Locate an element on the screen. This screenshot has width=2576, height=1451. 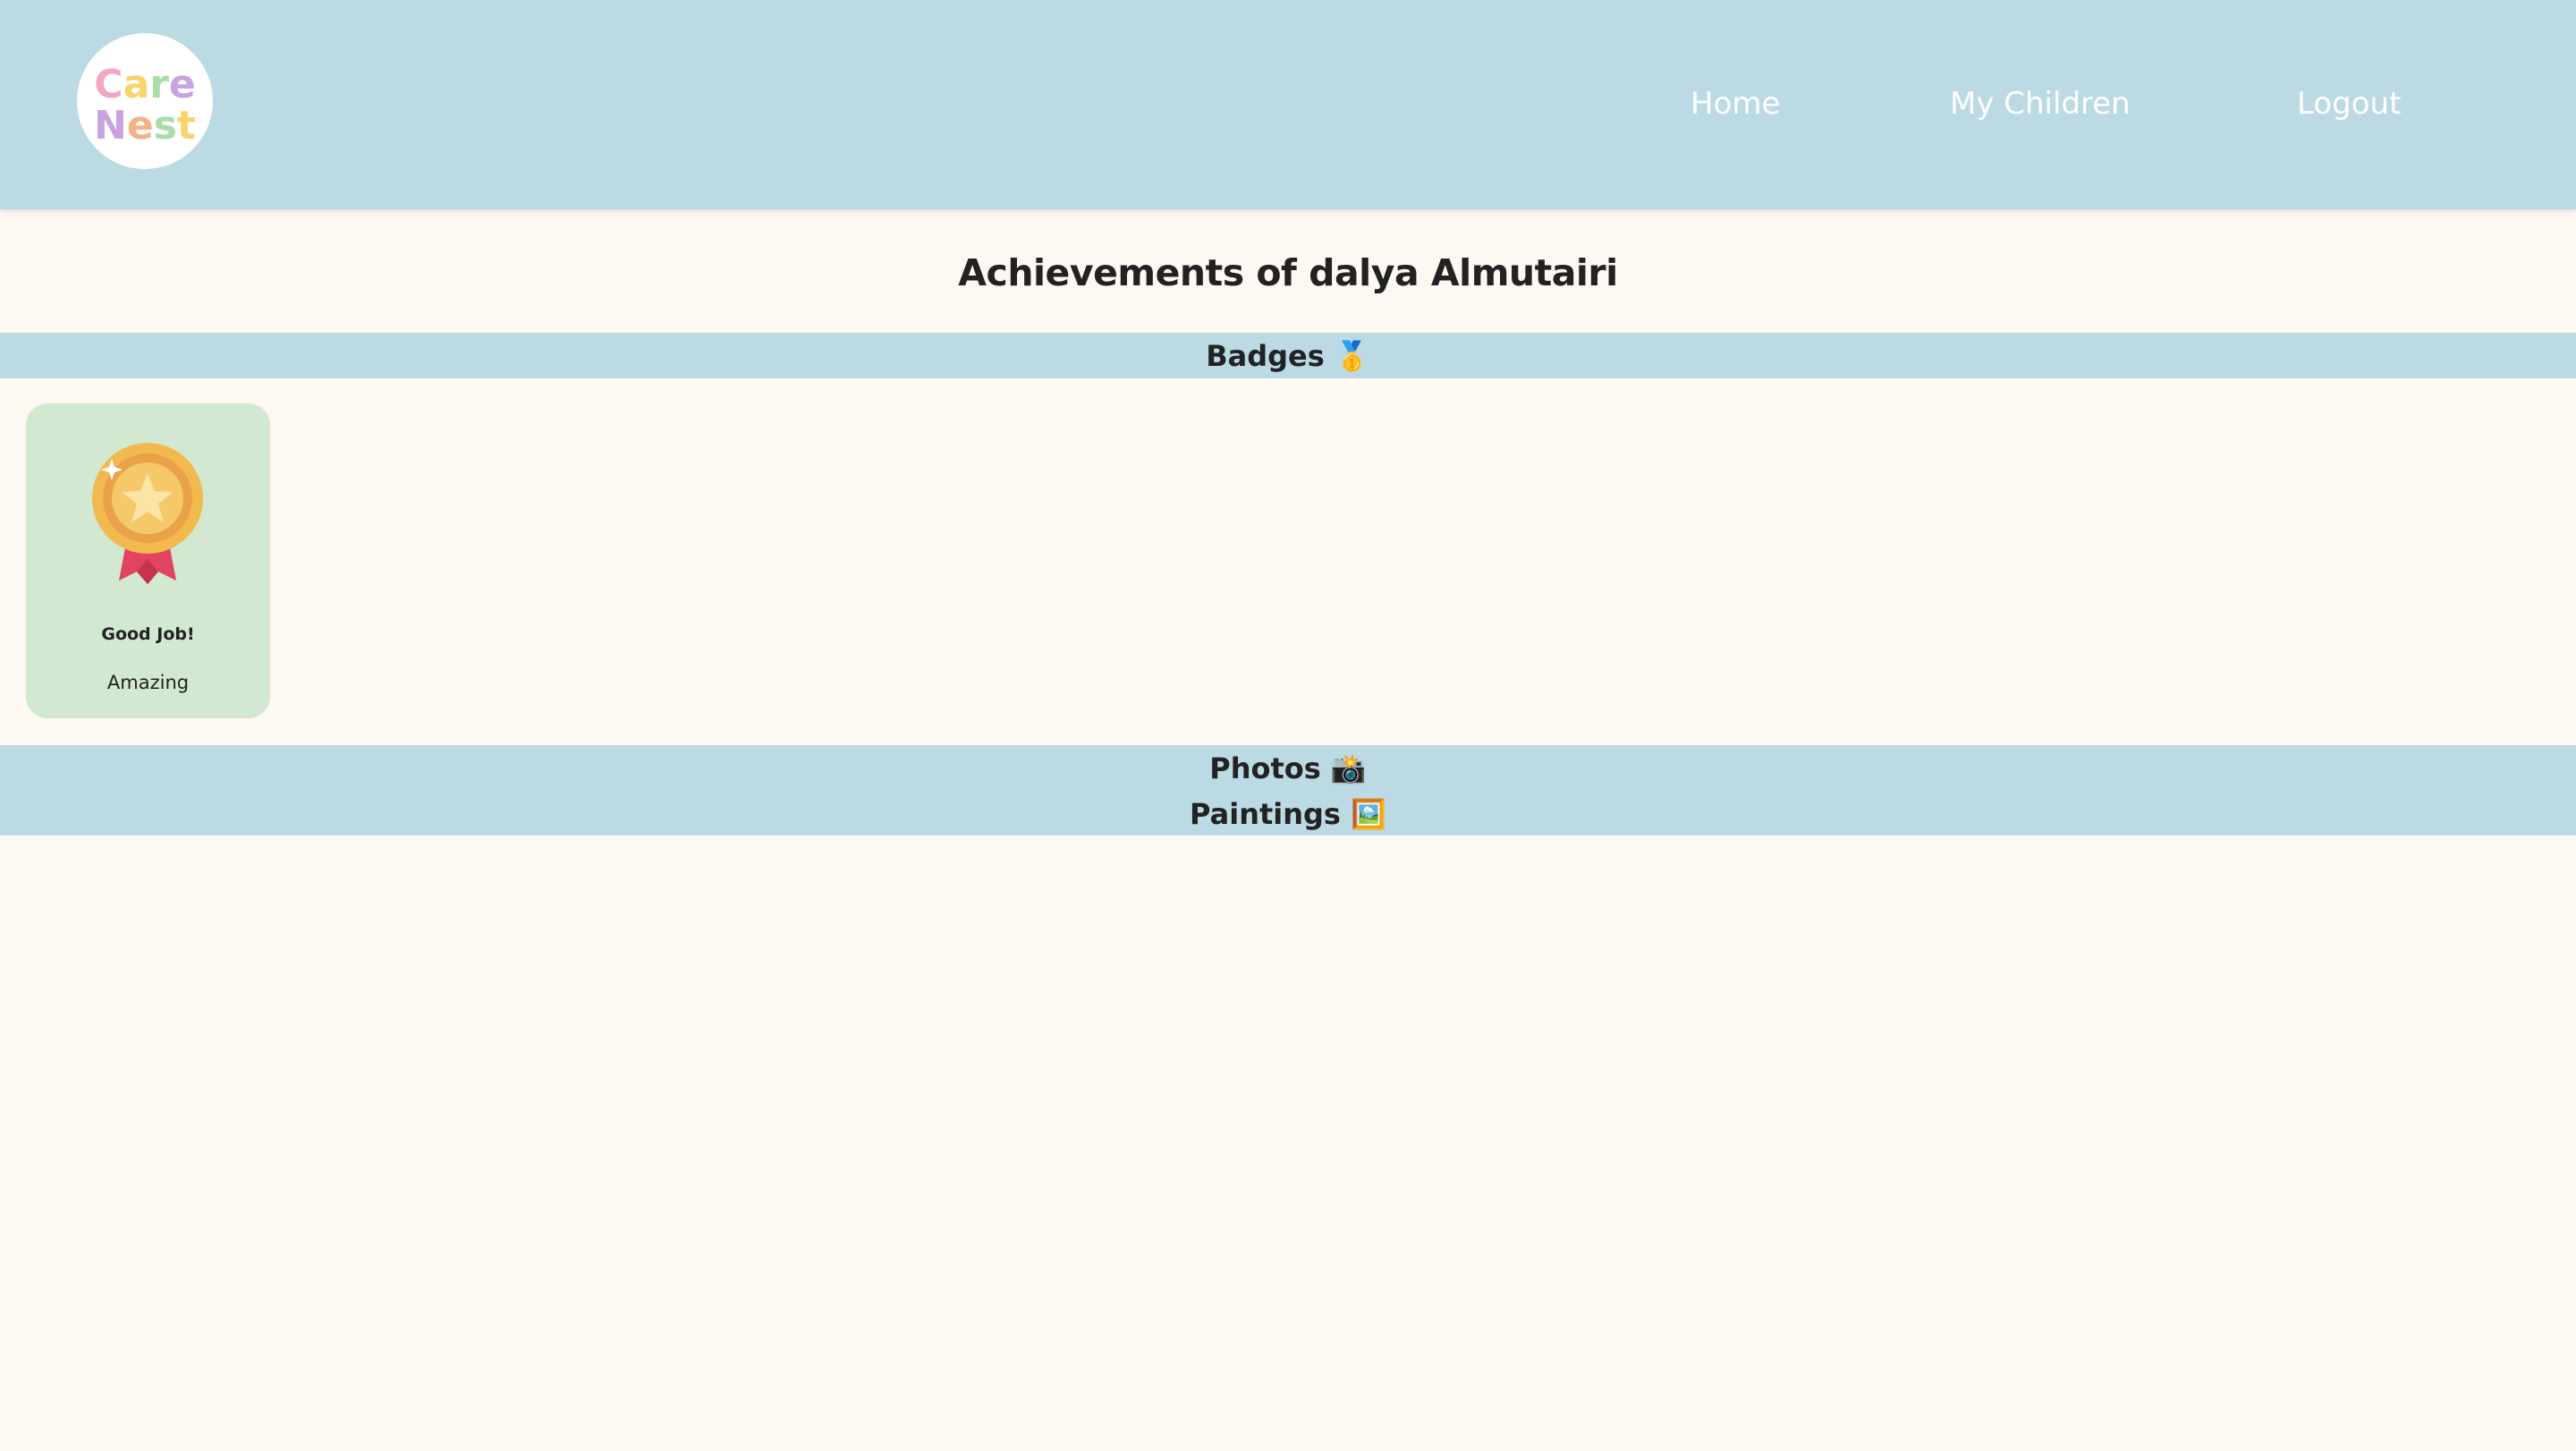
nav-my-children-link: My Children is located at coordinates (2040, 104).